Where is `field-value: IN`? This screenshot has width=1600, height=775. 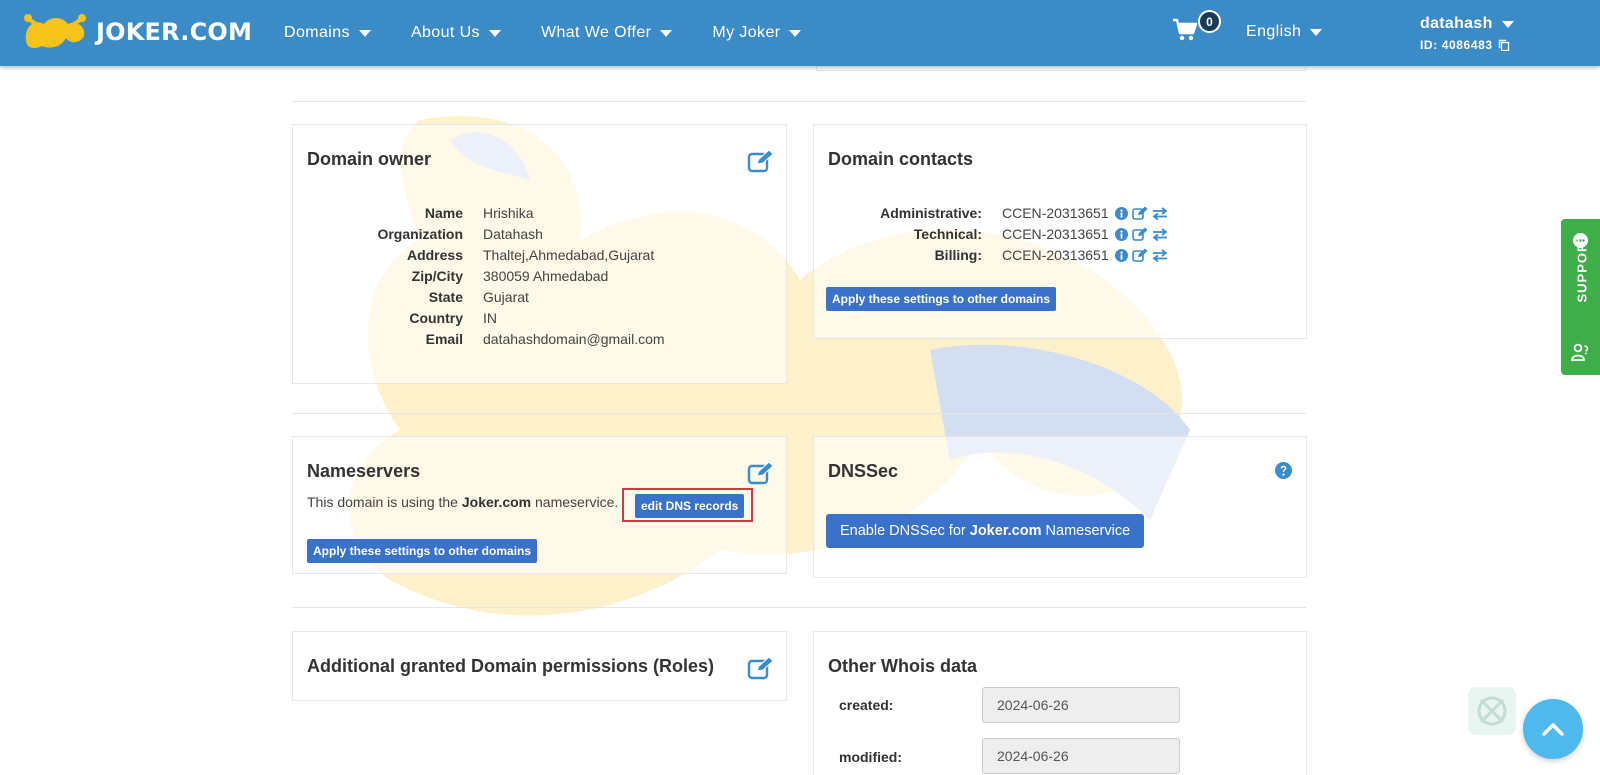
field-value: IN is located at coordinates (490, 318).